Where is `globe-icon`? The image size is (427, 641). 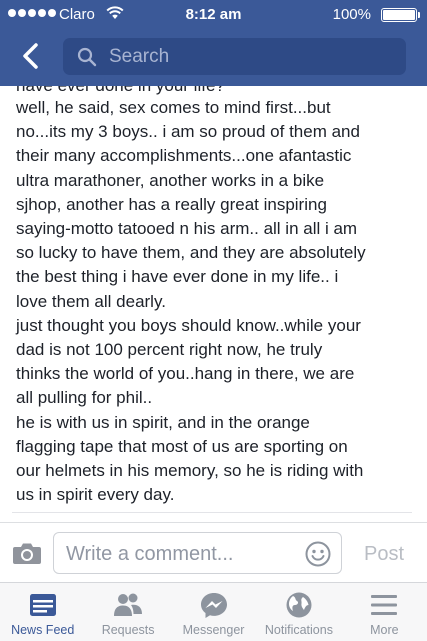
globe-icon is located at coordinates (299, 605).